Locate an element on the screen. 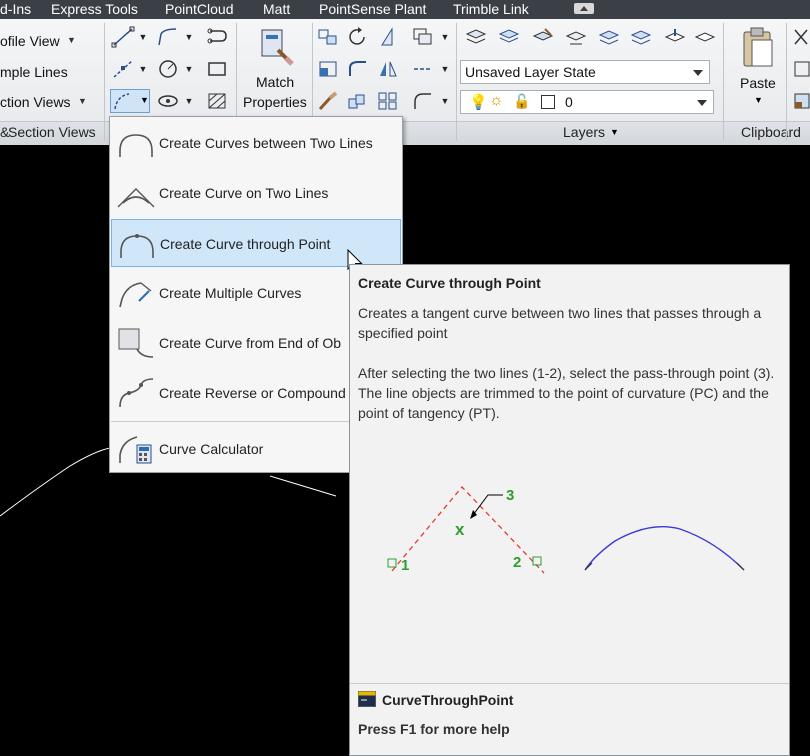 The height and width of the screenshot is (756, 810). panel-title-layers: Layers is located at coordinates (584, 132).